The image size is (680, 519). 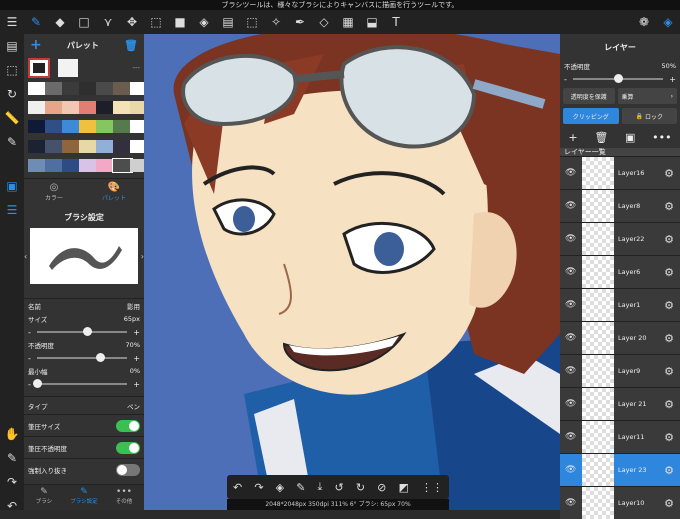 I want to click on min-plus: +, so click(x=136, y=384).